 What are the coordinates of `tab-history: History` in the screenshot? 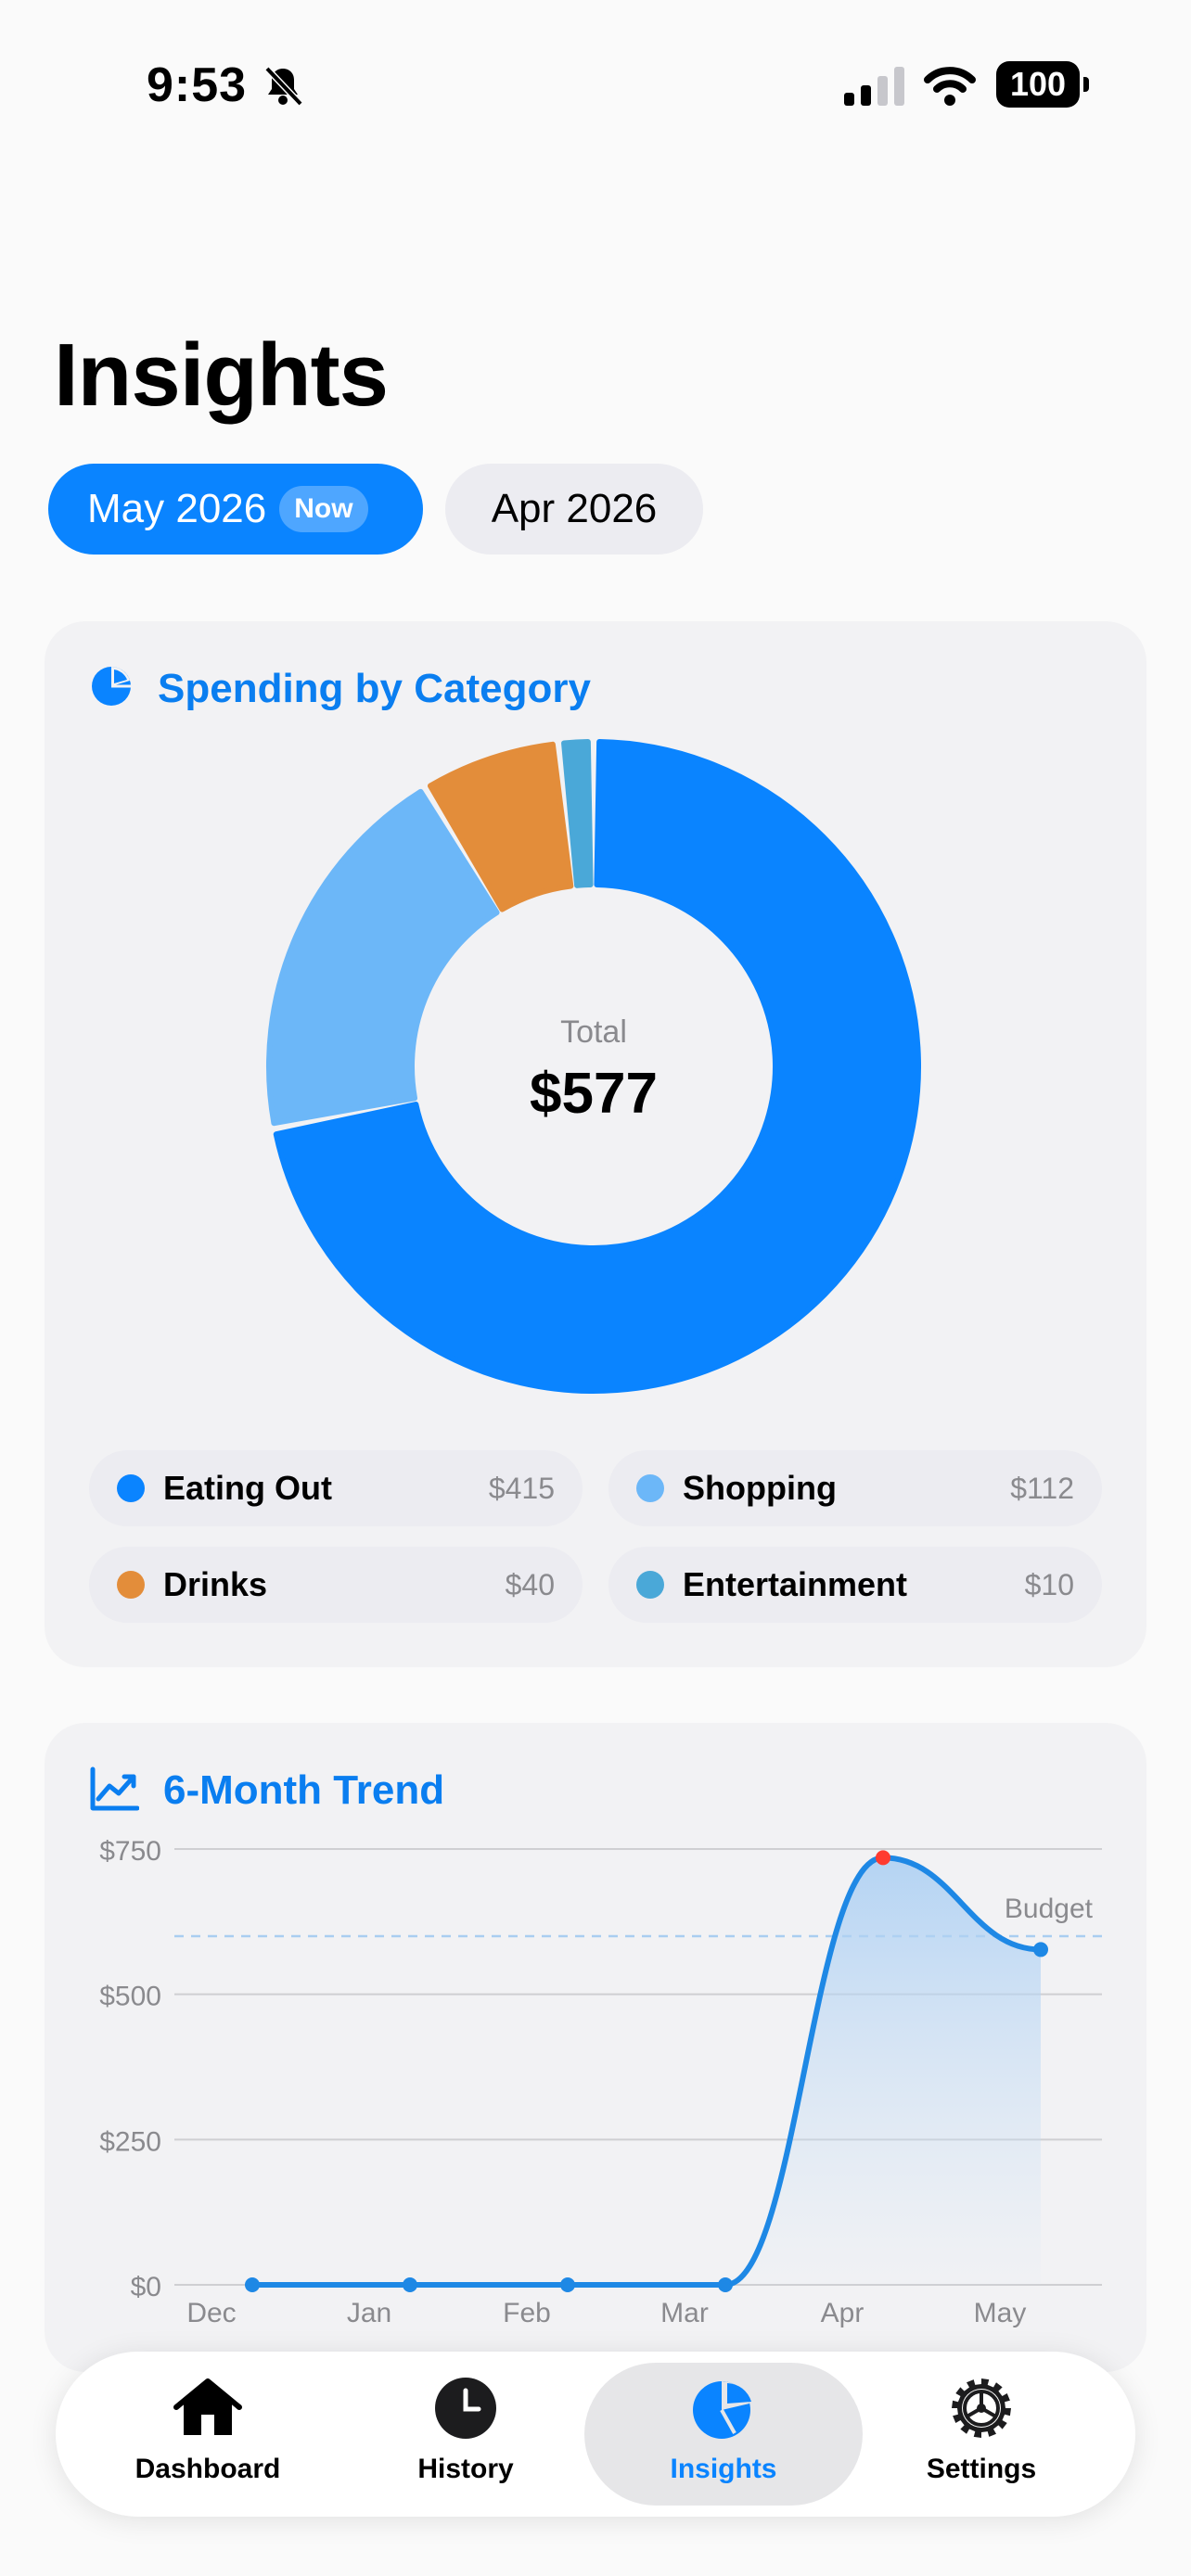 It's located at (466, 2434).